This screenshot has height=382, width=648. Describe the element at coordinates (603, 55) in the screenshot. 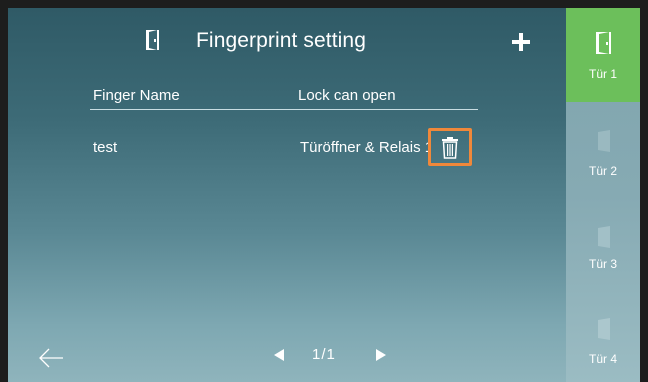

I see `tab-tur-1: Tür 1` at that location.